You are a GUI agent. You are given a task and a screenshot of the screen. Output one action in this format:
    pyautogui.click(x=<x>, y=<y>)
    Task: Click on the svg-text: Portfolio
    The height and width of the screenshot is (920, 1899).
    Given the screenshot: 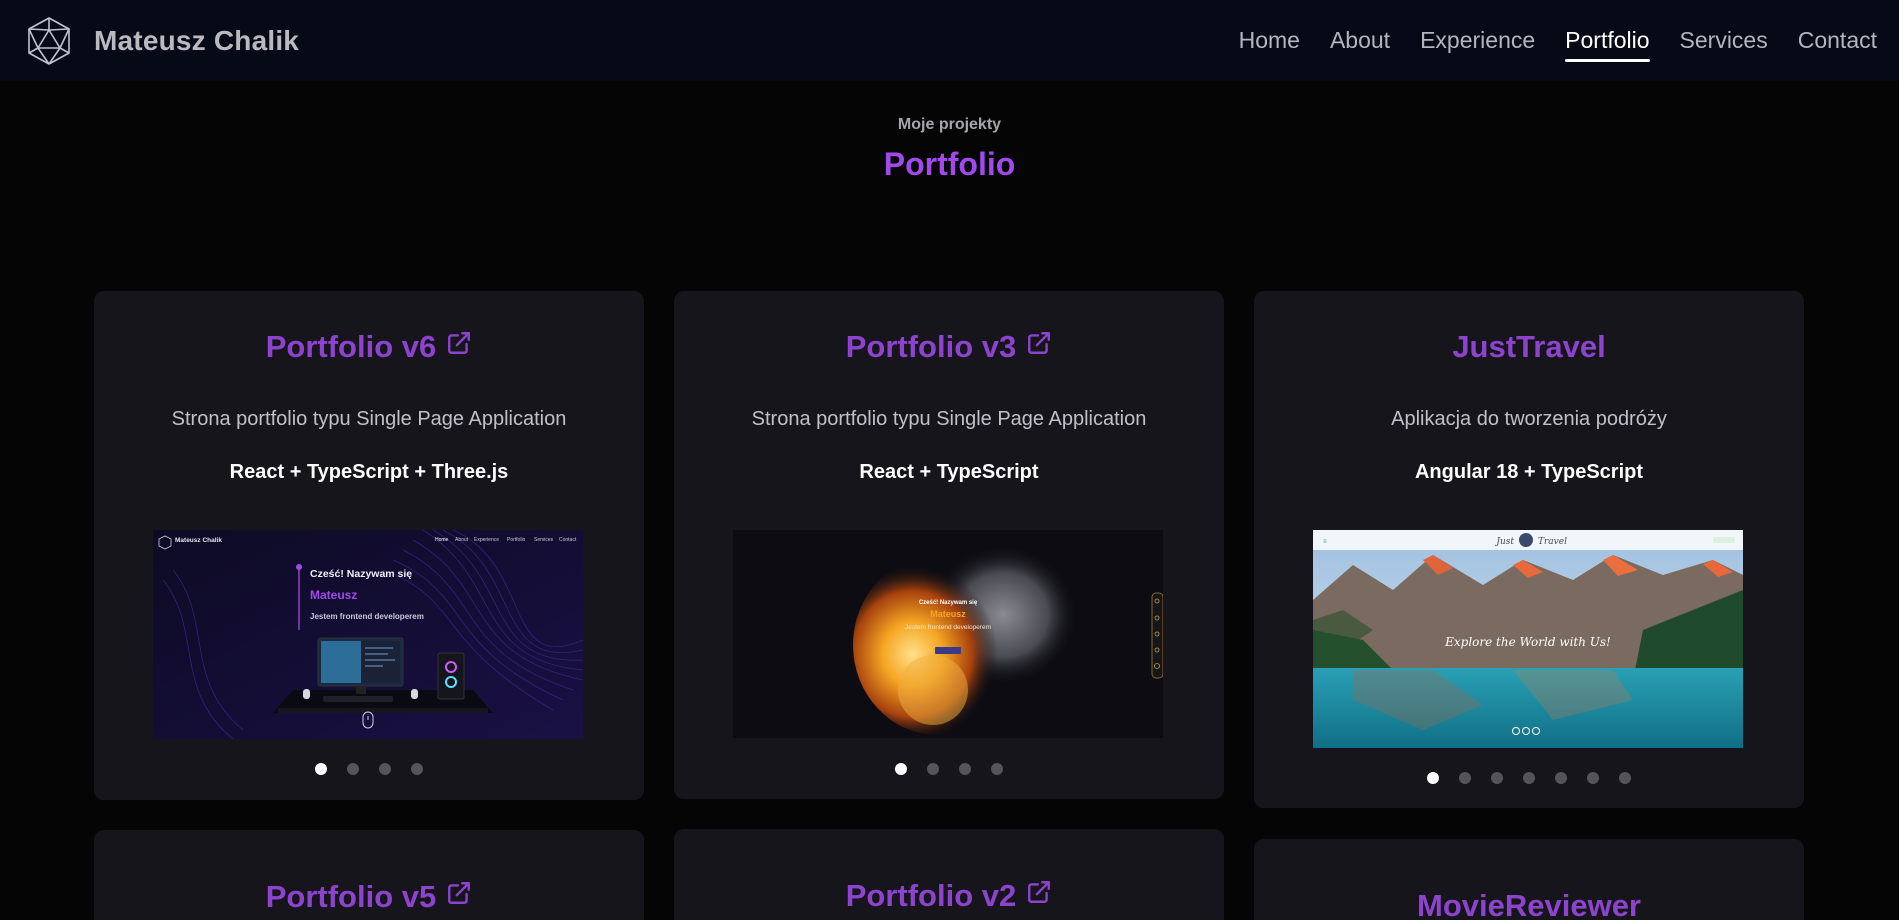 What is the action you would take?
    pyautogui.click(x=516, y=540)
    